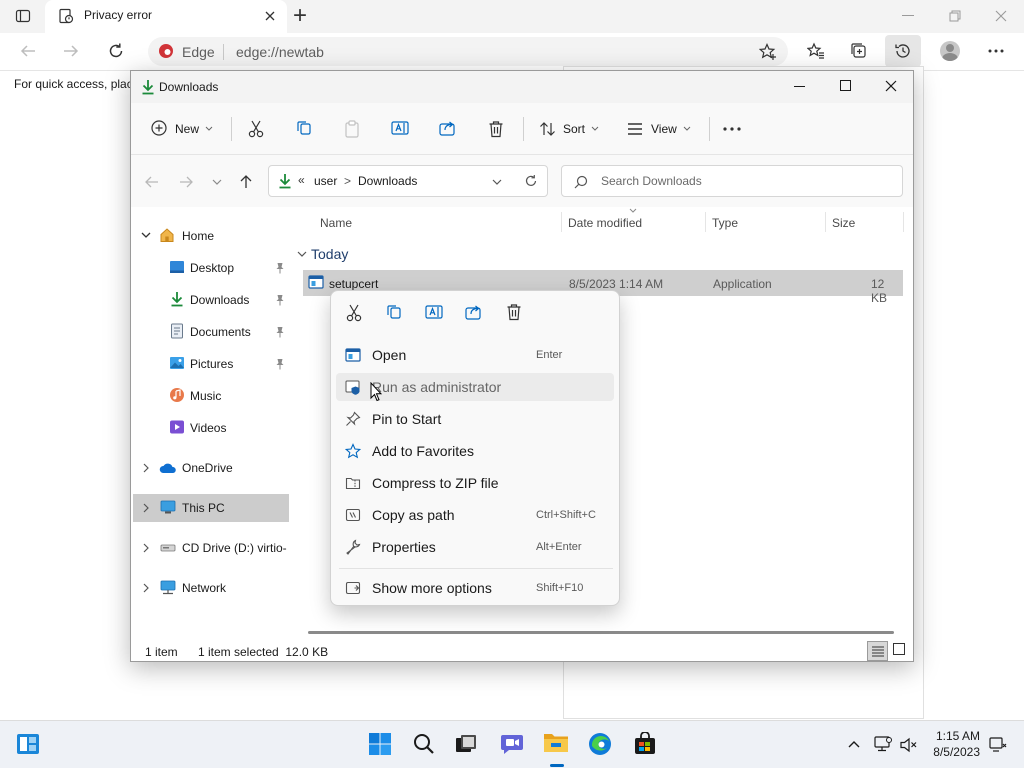  What do you see at coordinates (799, 86) in the screenshot?
I see `minimize-icon` at bounding box center [799, 86].